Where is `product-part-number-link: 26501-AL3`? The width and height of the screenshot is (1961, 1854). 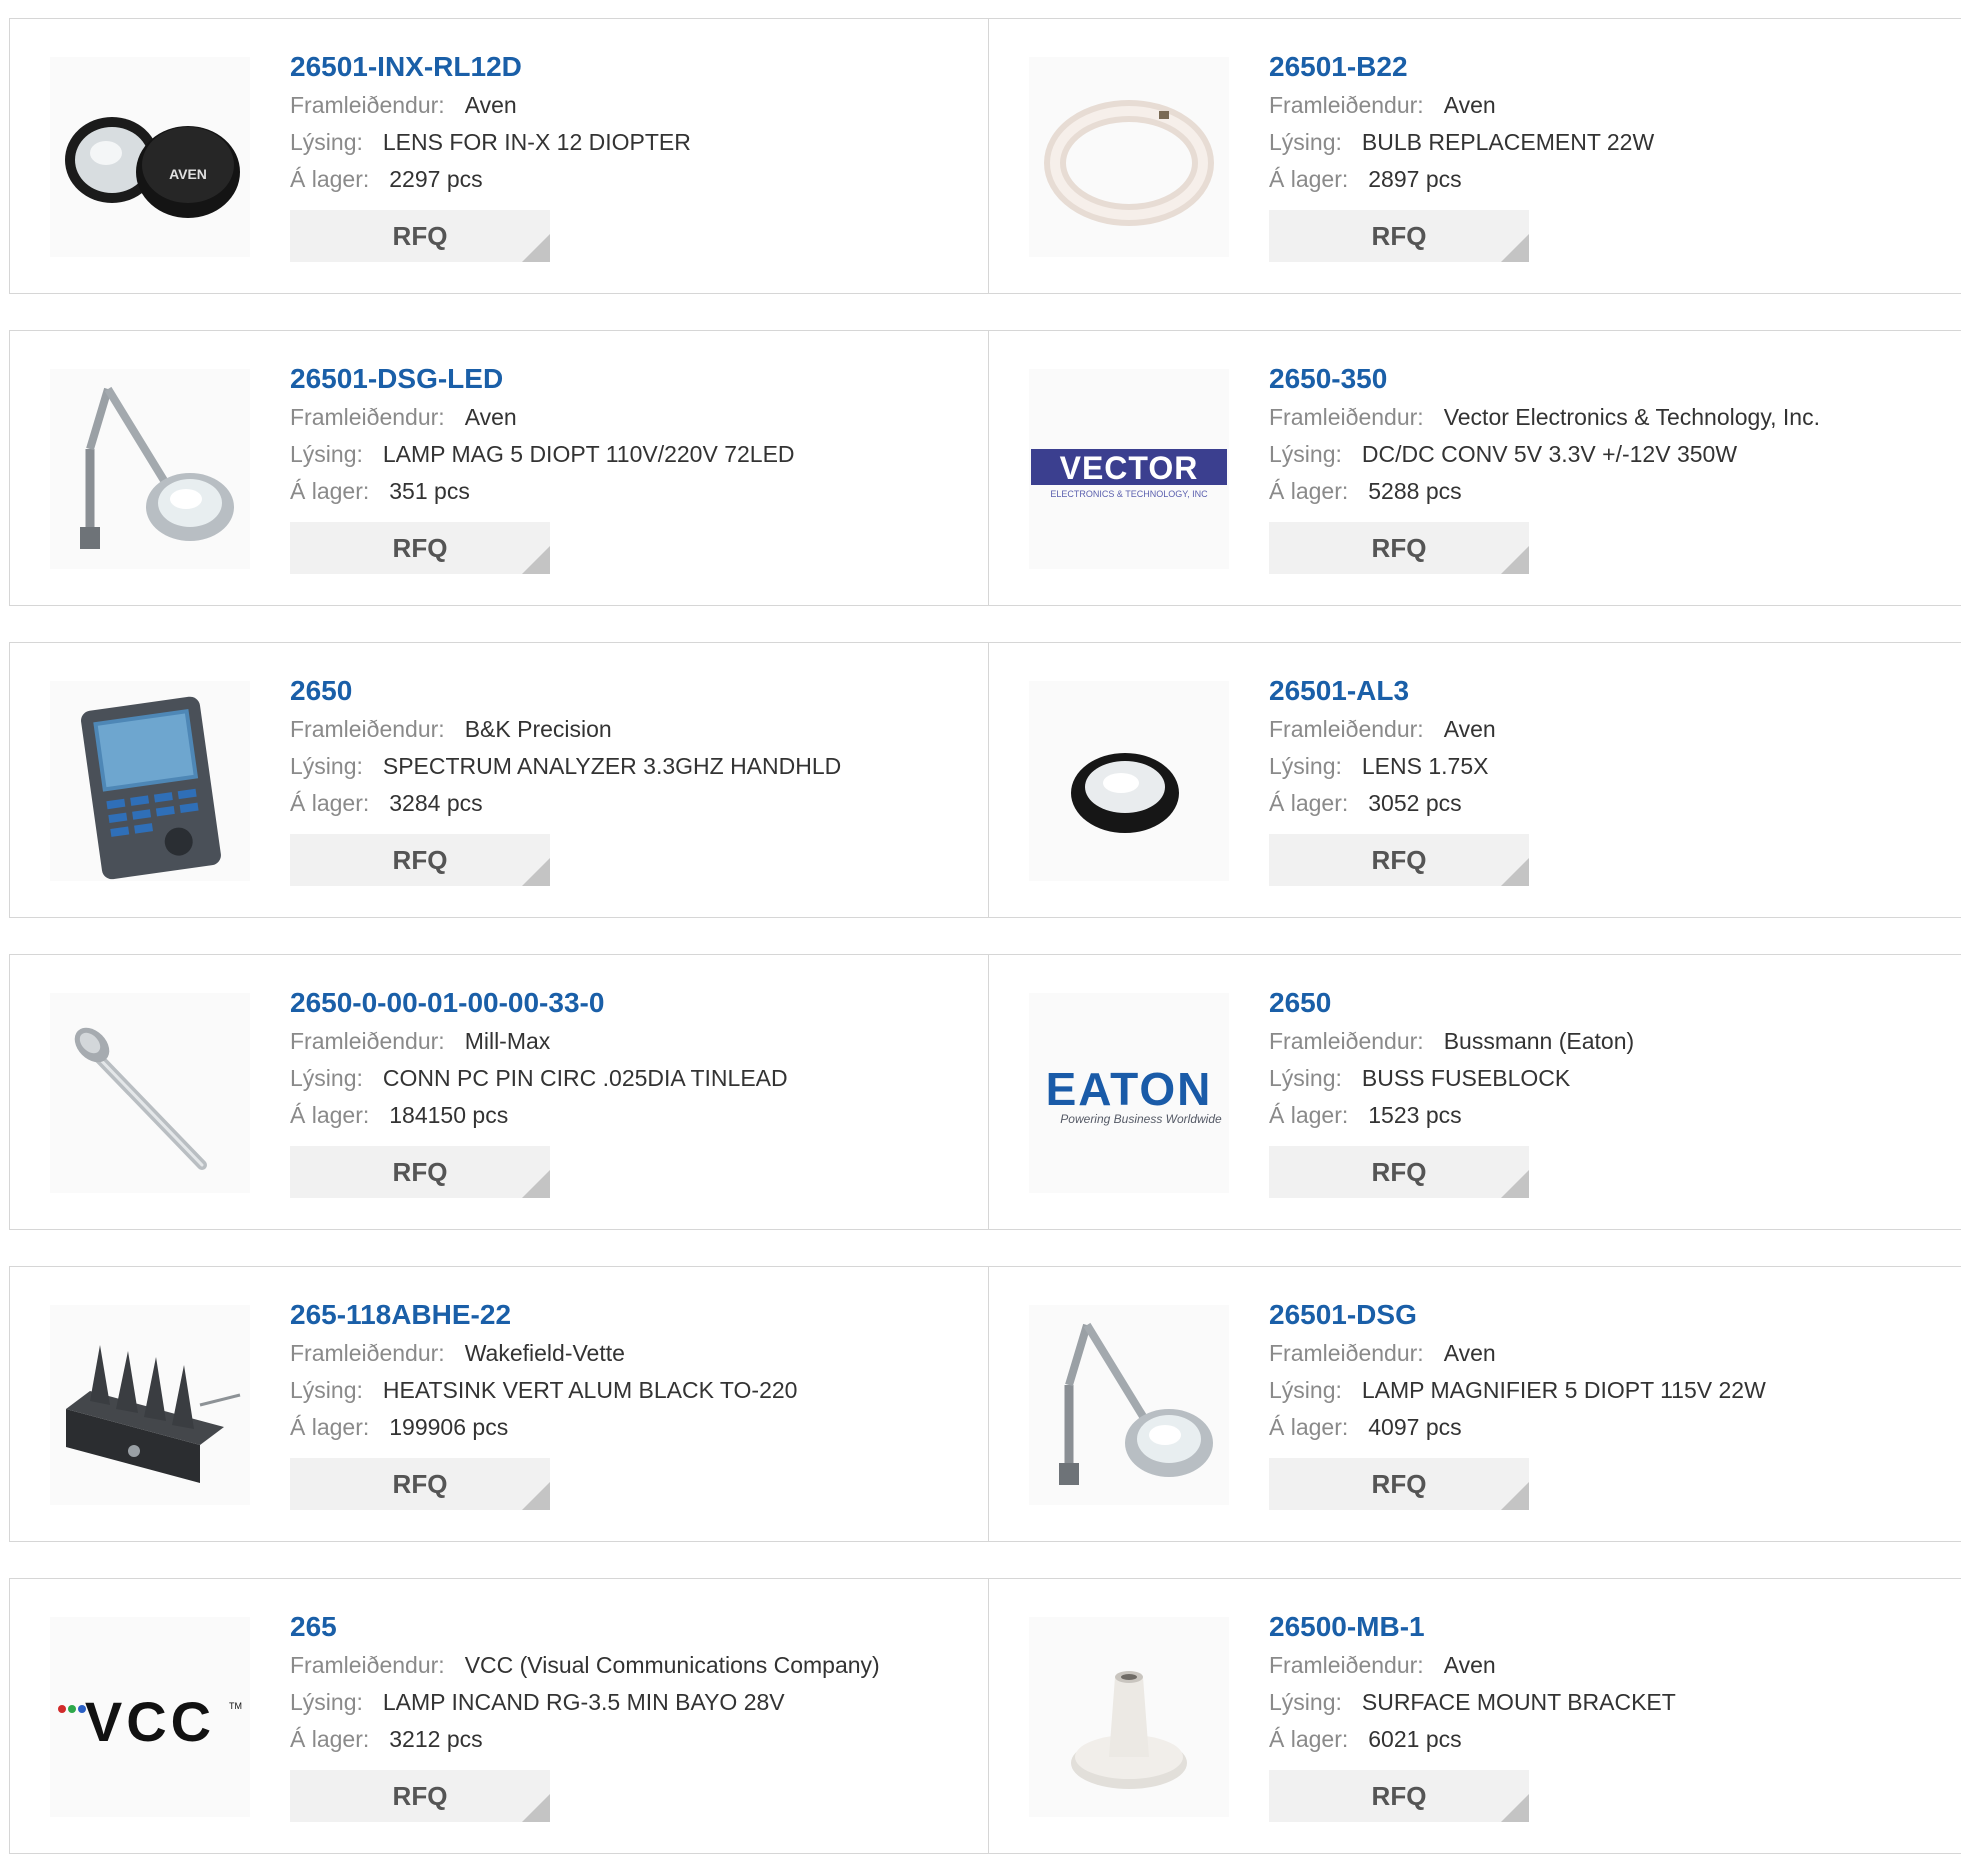 product-part-number-link: 26501-AL3 is located at coordinates (1613, 691).